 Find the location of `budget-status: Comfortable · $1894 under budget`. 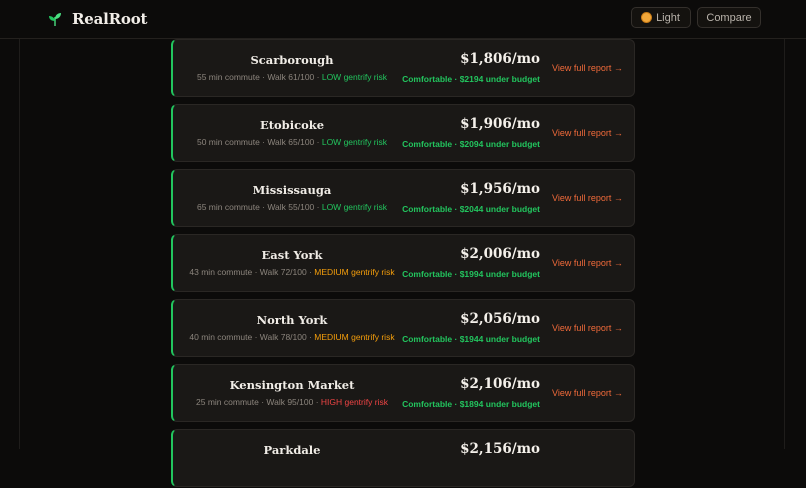

budget-status: Comfortable · $1894 under budget is located at coordinates (471, 404).